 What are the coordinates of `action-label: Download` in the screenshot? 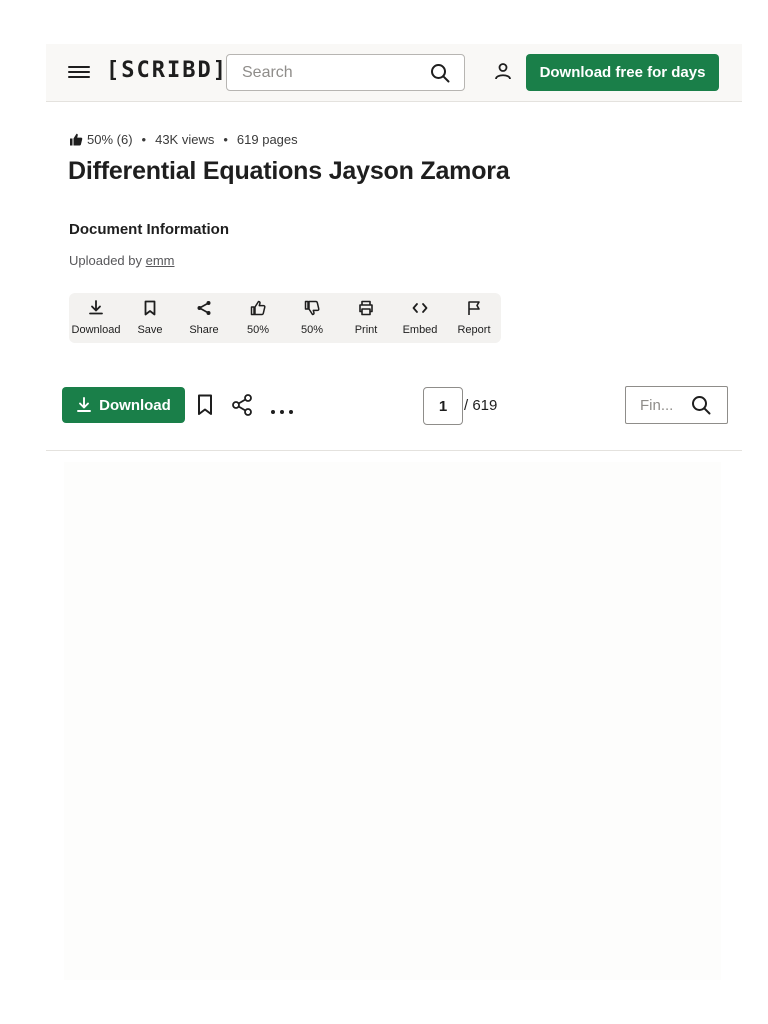 It's located at (96, 330).